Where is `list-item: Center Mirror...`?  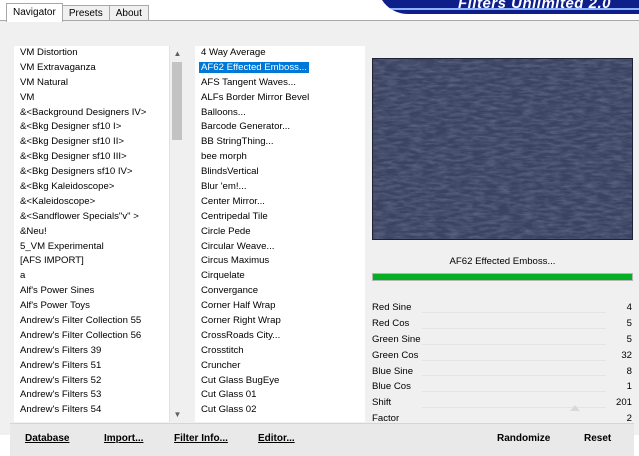
list-item: Center Mirror... is located at coordinates (280, 202).